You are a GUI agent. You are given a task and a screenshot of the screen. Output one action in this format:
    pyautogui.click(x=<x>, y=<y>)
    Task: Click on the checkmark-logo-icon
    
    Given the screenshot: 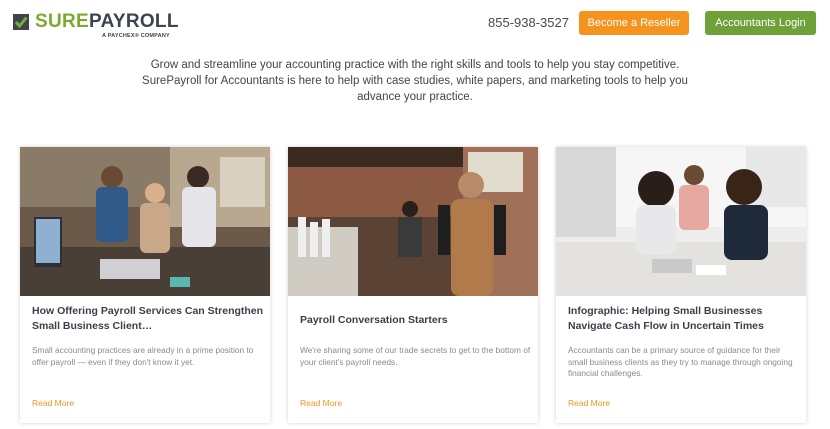 What is the action you would take?
    pyautogui.click(x=21, y=22)
    